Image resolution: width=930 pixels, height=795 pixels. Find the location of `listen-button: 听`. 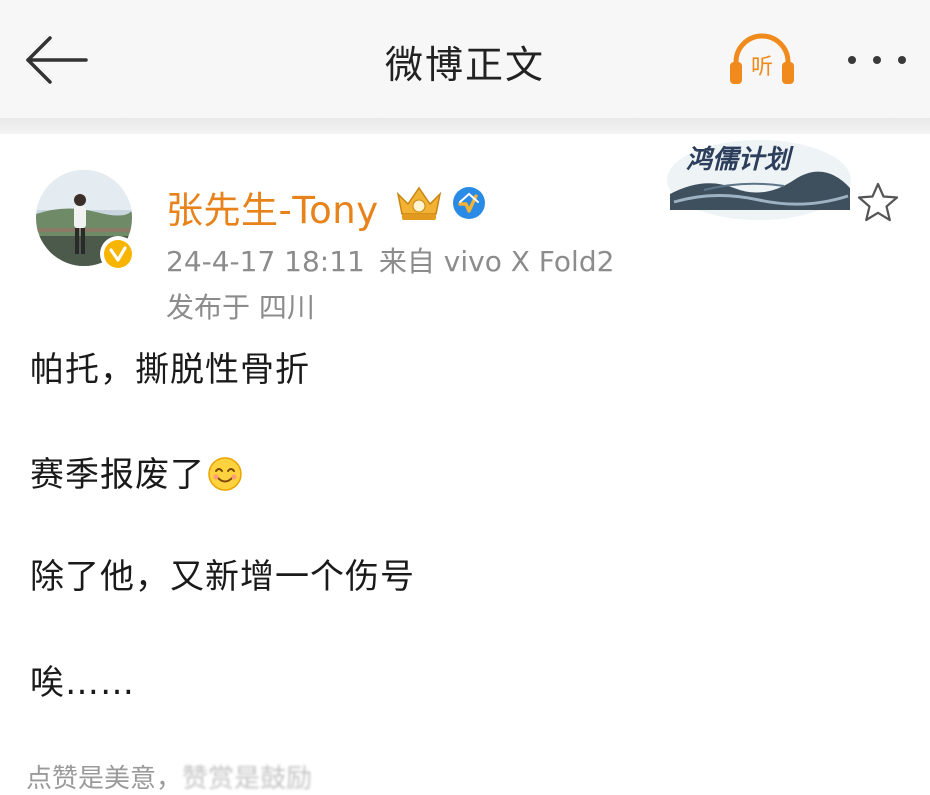

listen-button: 听 is located at coordinates (762, 60).